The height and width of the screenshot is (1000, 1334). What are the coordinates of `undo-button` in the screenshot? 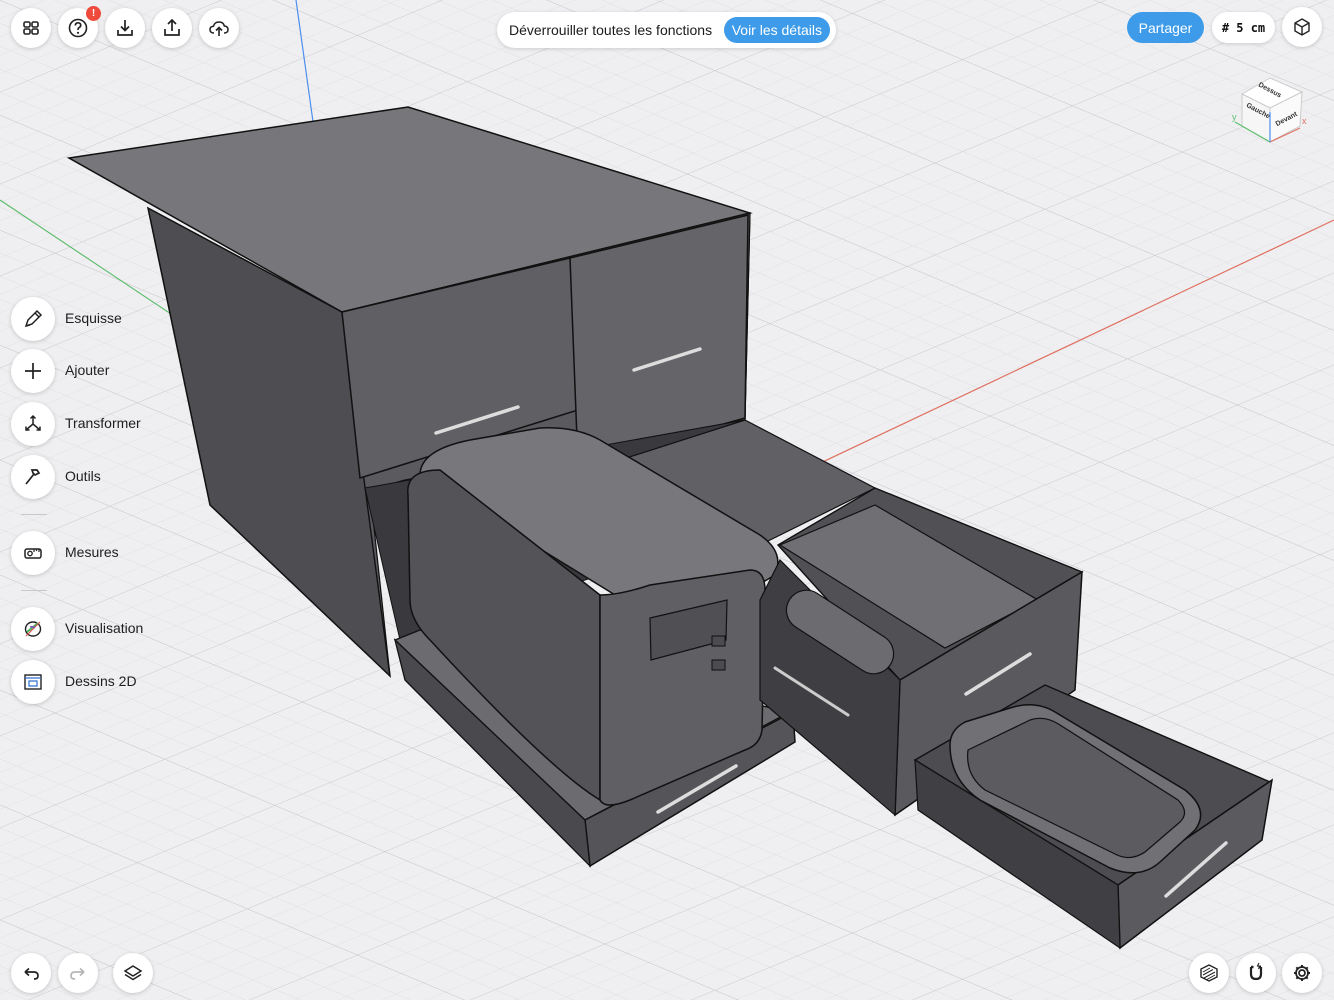 It's located at (31, 973).